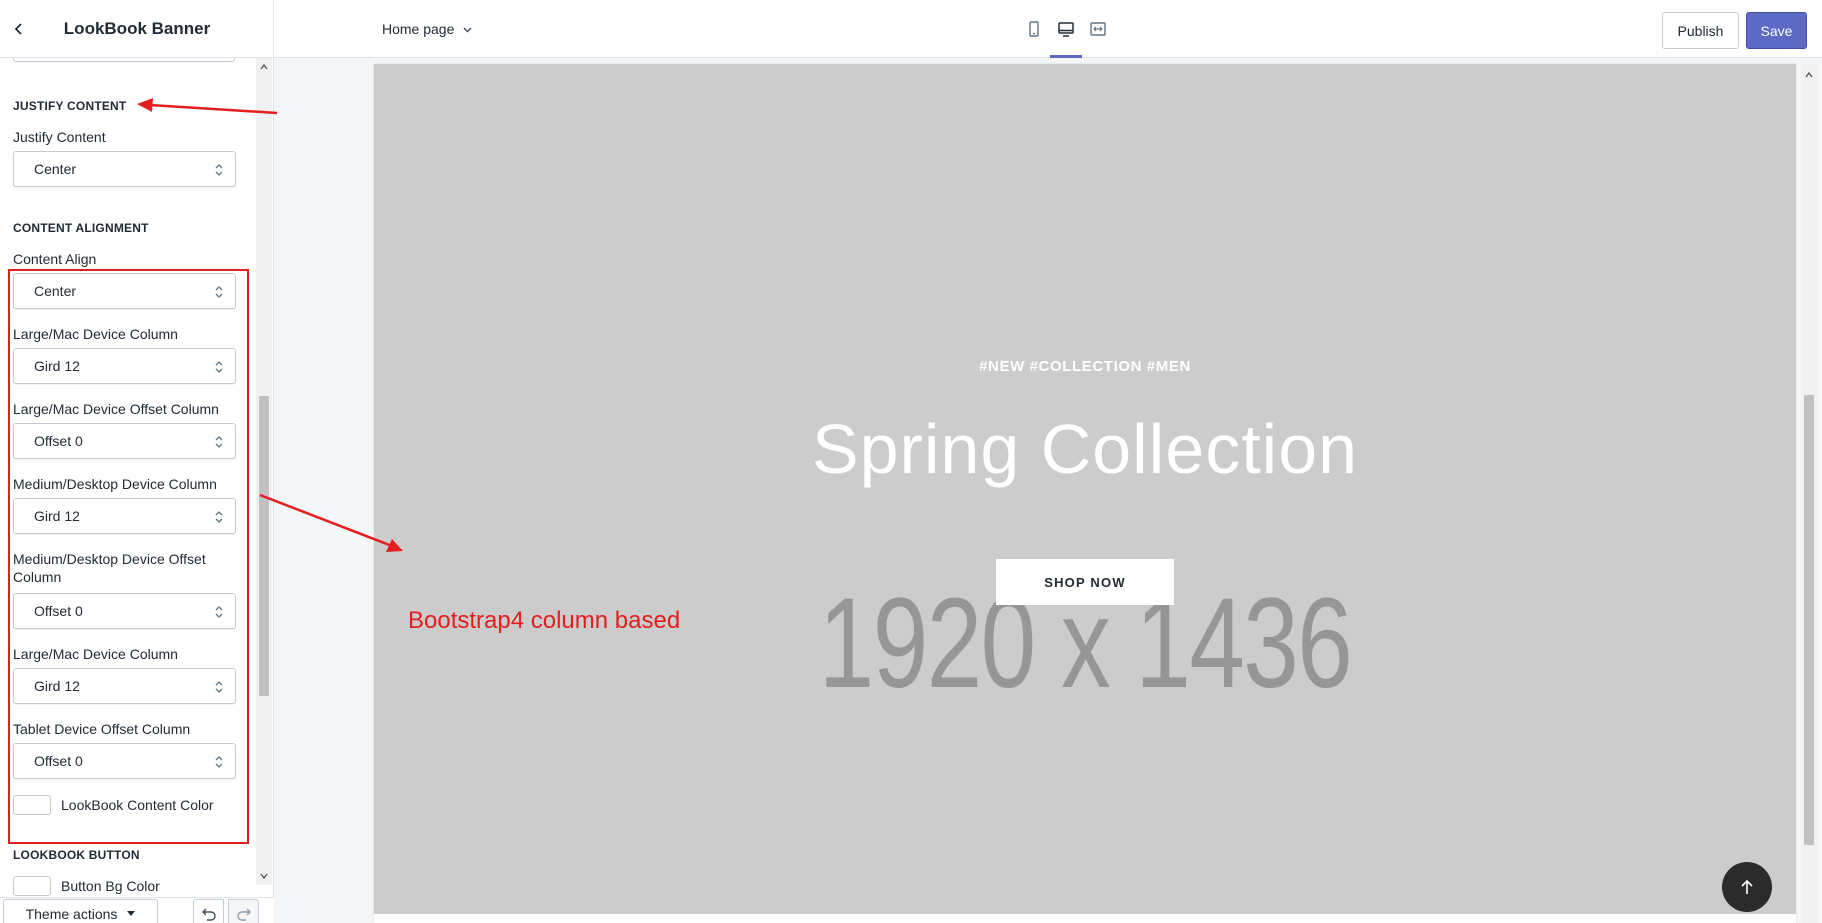 Image resolution: width=1822 pixels, height=923 pixels. I want to click on chevron-down-icon, so click(467, 29).